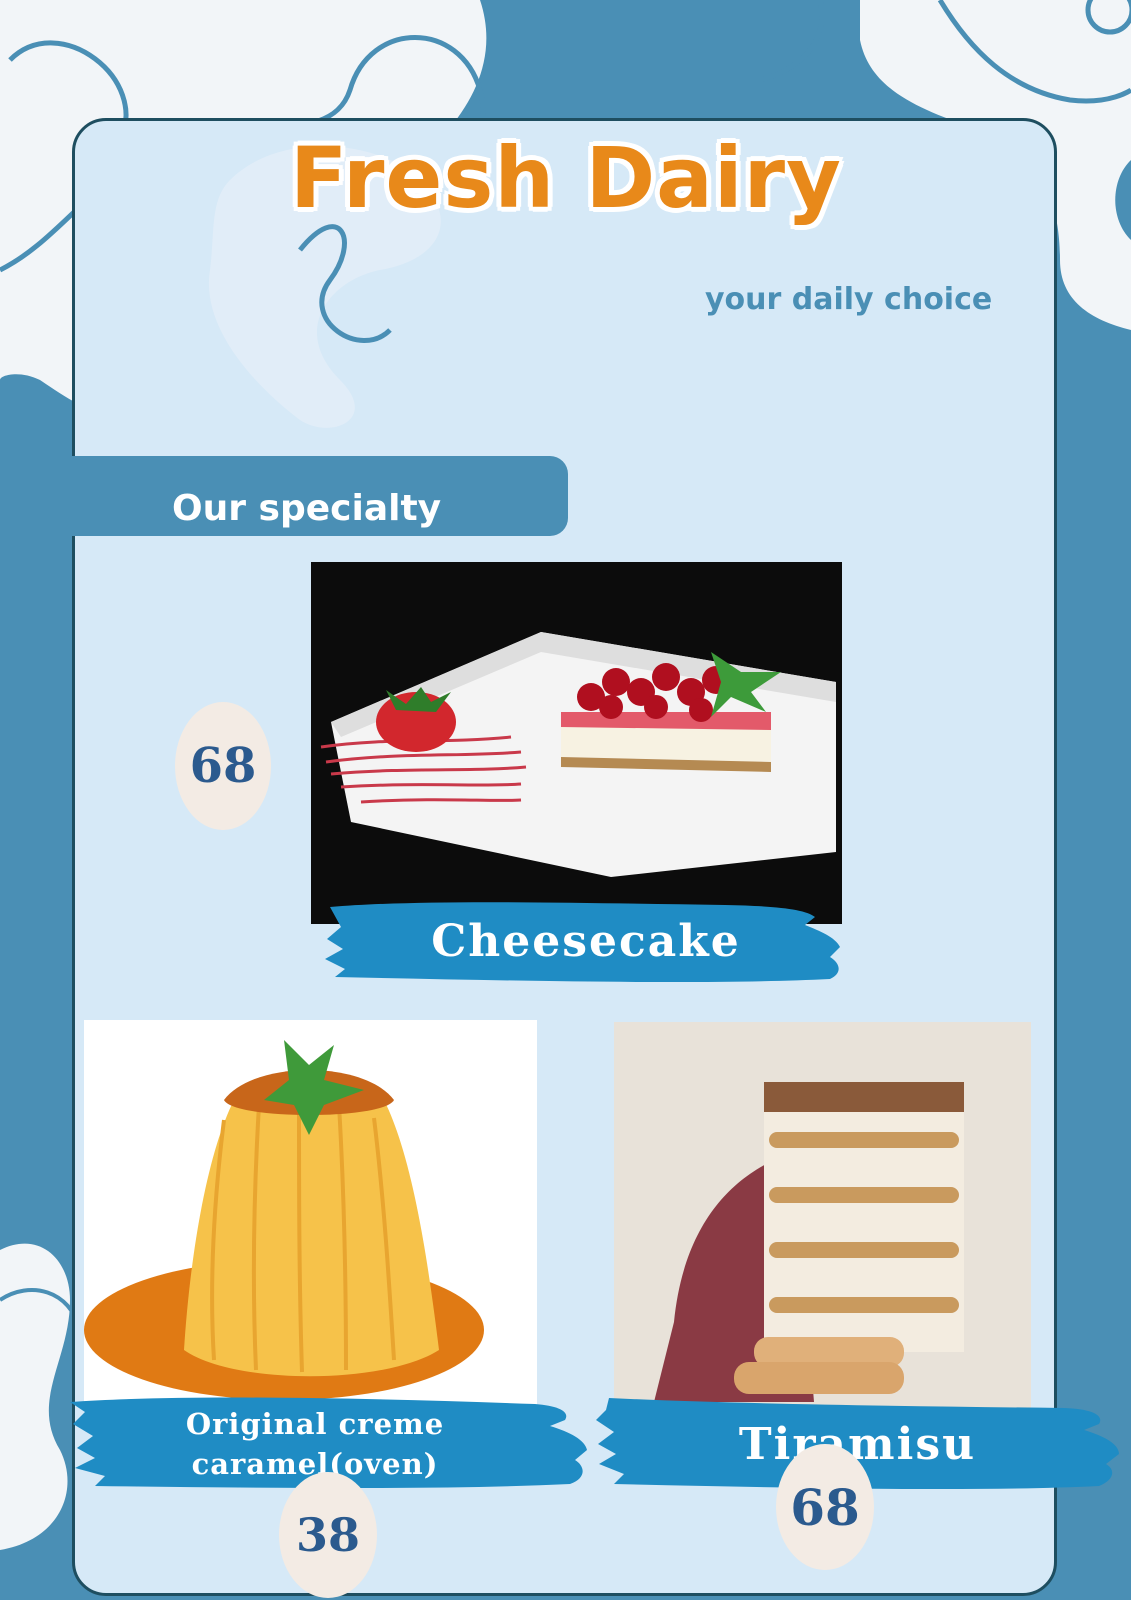  Describe the element at coordinates (822, 1220) in the screenshot. I see `tiramisu-photo` at that location.